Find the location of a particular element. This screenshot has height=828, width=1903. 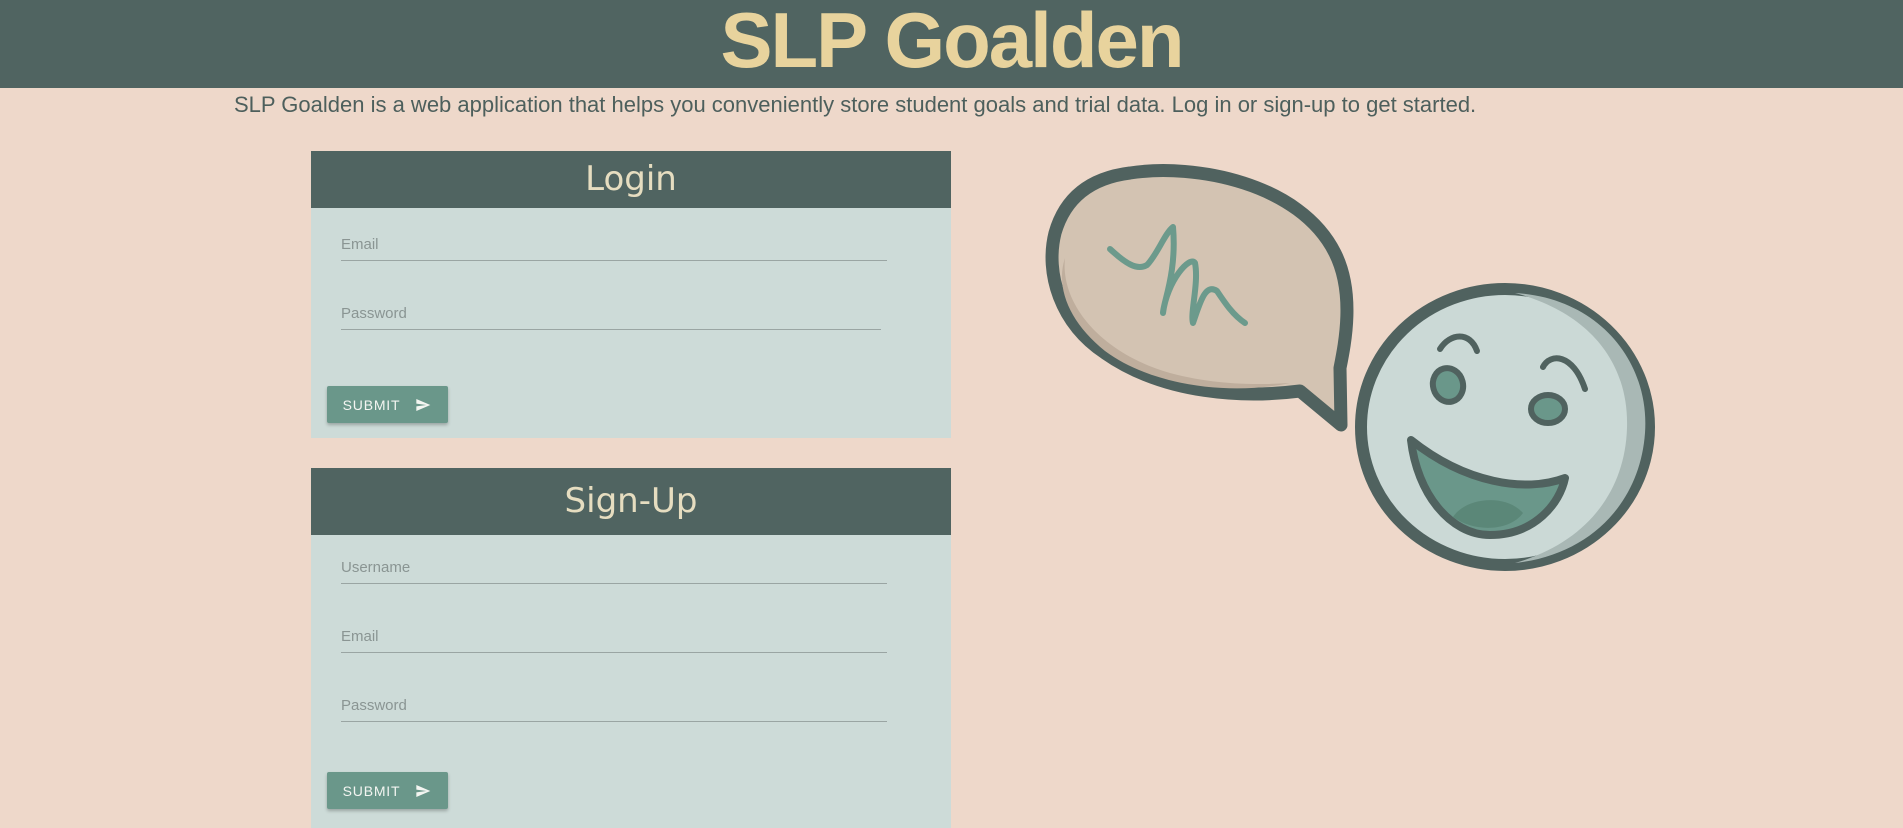

login-title: Login is located at coordinates (631, 179).